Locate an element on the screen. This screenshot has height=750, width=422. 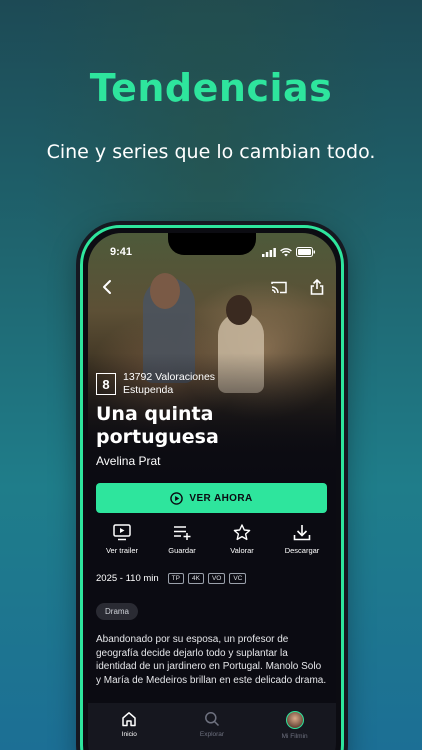
top-bar-actions is located at coordinates (298, 287).